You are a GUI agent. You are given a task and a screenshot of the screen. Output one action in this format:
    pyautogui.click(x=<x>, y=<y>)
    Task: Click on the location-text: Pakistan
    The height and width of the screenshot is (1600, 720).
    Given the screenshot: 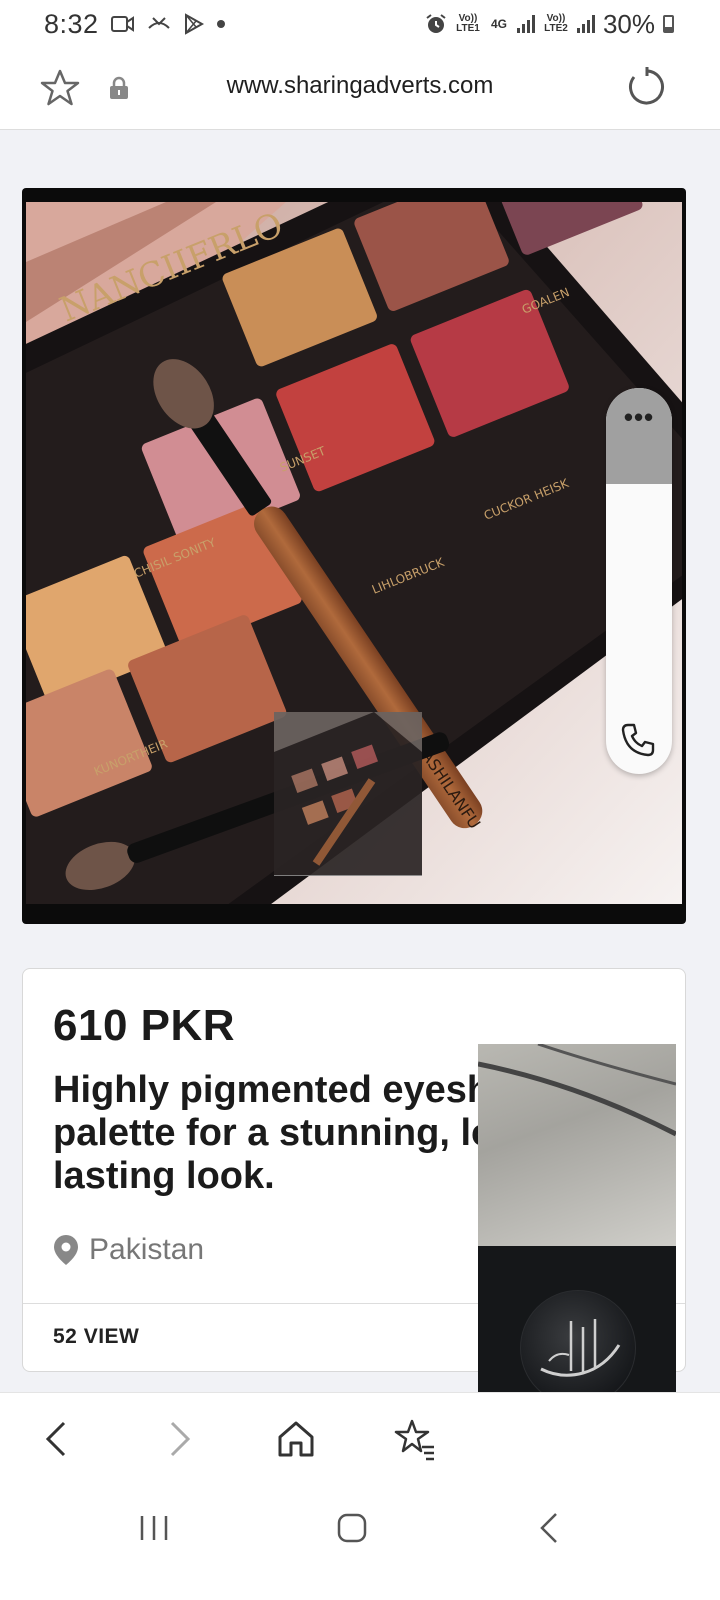 What is the action you would take?
    pyautogui.click(x=147, y=1249)
    